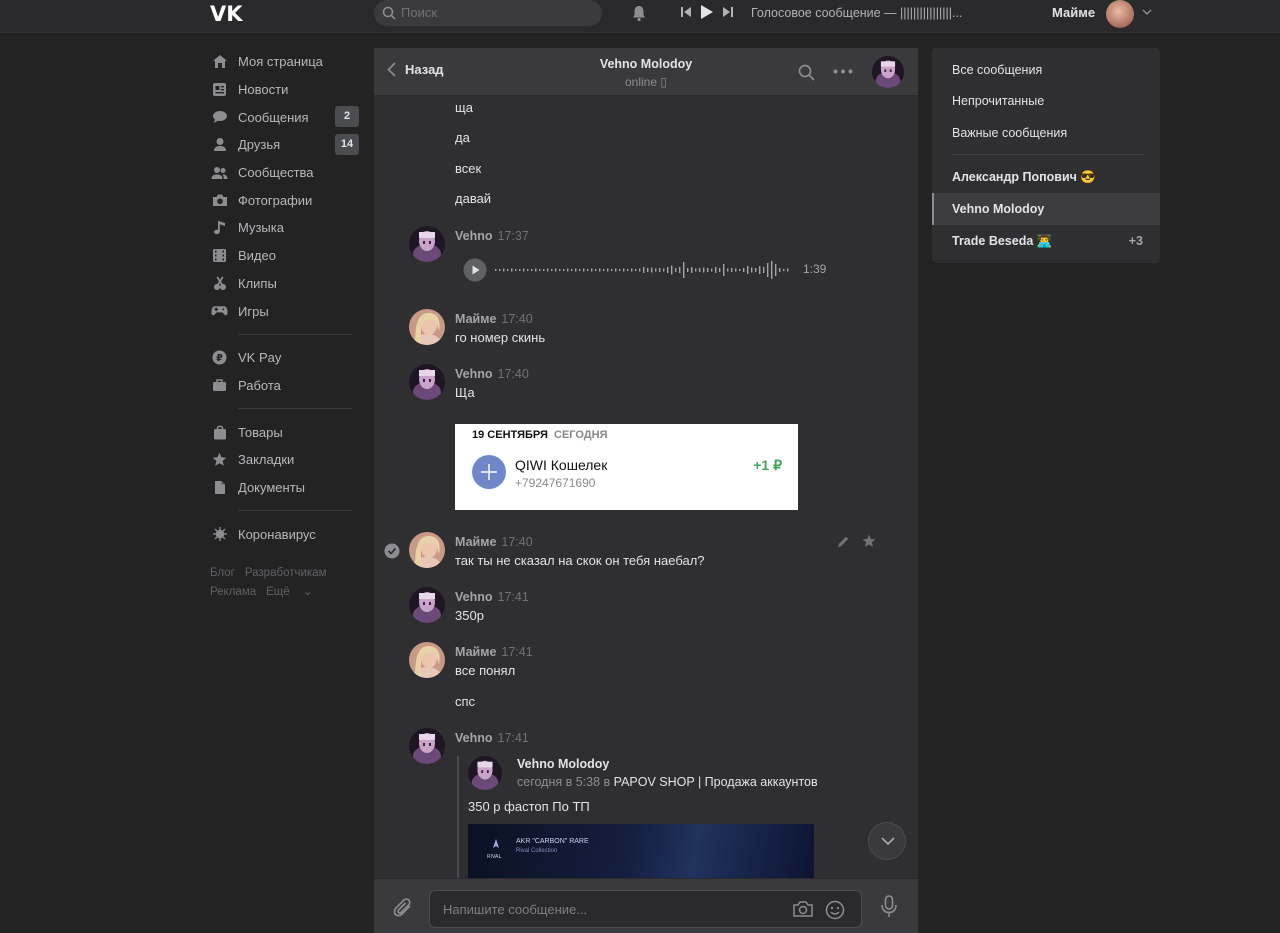 This screenshot has width=1280, height=933. What do you see at coordinates (563, 764) in the screenshot?
I see `repost-author-name: Vehno Molodoy` at bounding box center [563, 764].